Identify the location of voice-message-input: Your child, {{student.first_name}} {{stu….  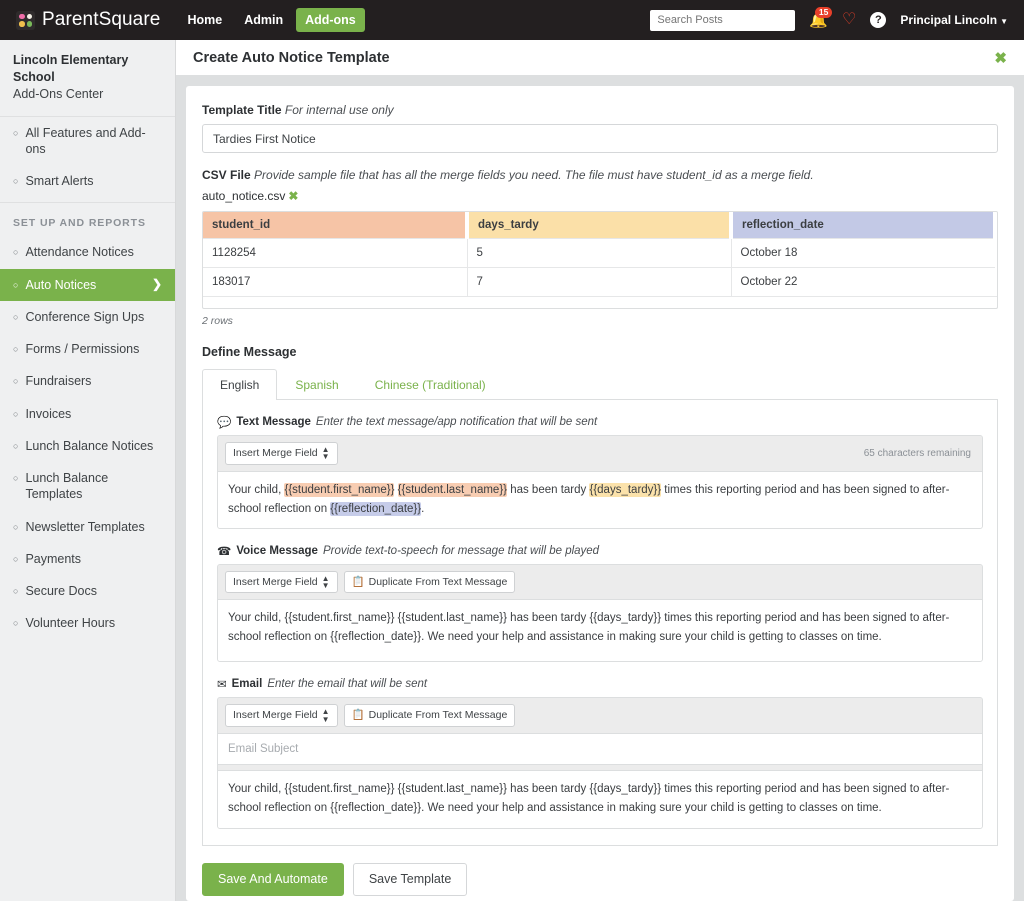
(600, 630).